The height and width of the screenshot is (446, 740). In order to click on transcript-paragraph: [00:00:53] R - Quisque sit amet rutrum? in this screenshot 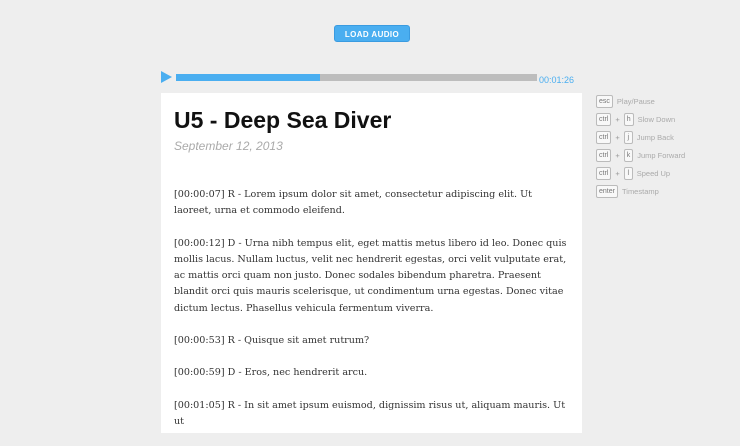, I will do `click(272, 341)`.